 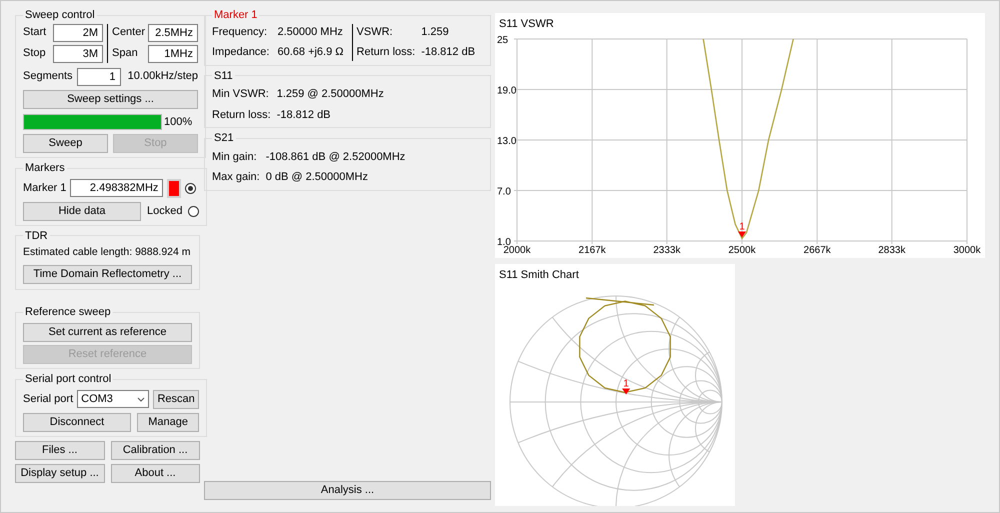 I want to click on field-label: Serial port, so click(x=48, y=399).